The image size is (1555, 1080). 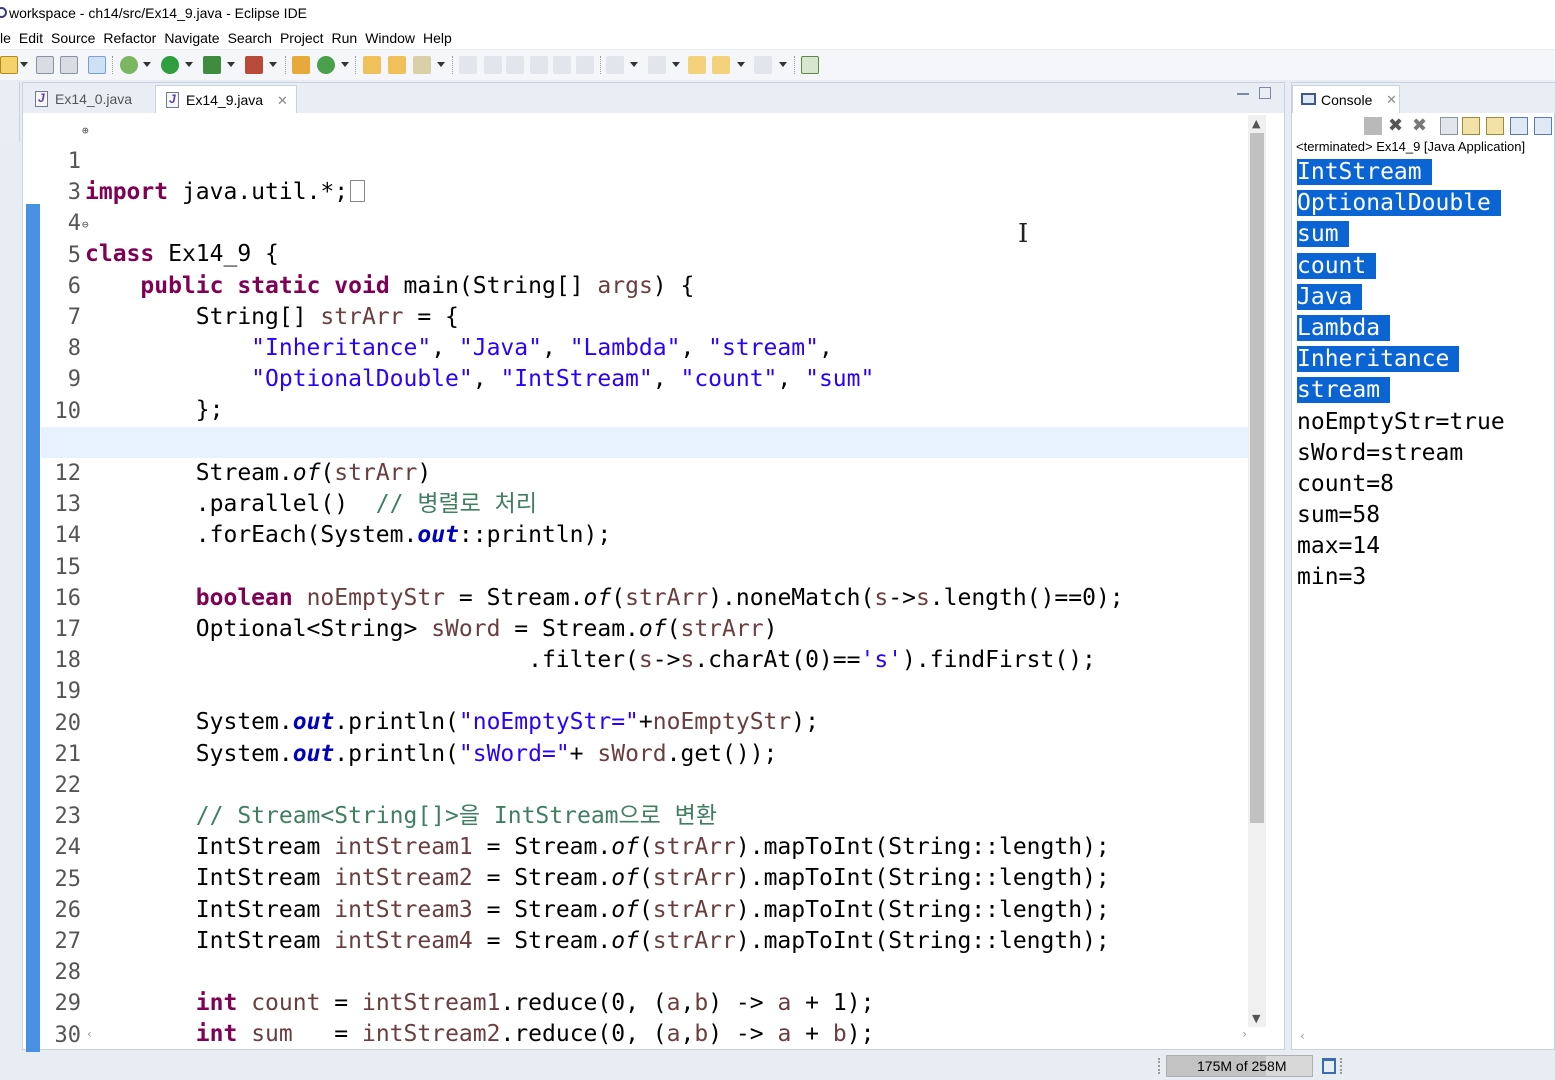 I want to click on save-all-icon, so click(x=69, y=65).